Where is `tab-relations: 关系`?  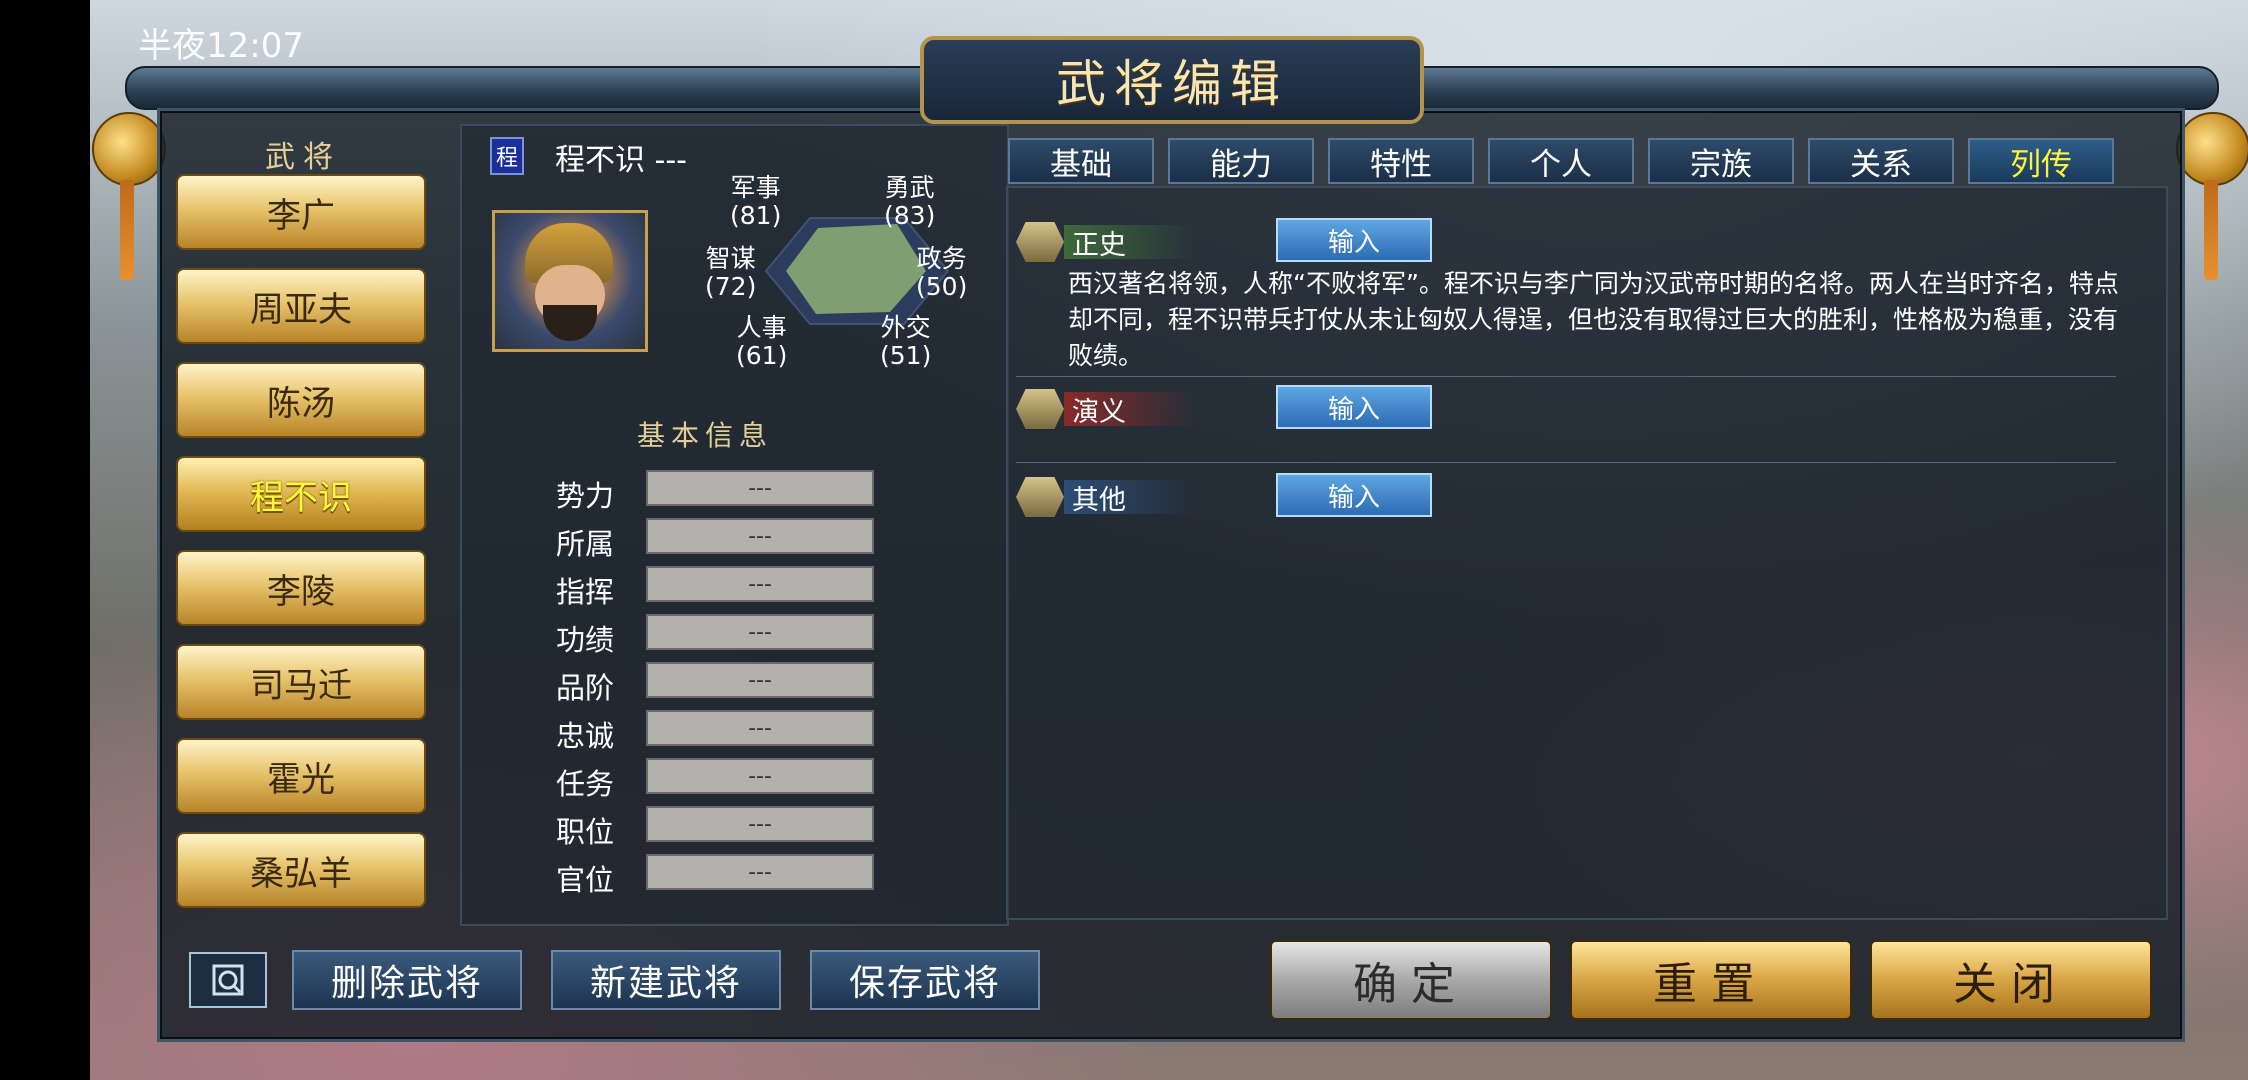 tab-relations: 关系 is located at coordinates (1881, 161).